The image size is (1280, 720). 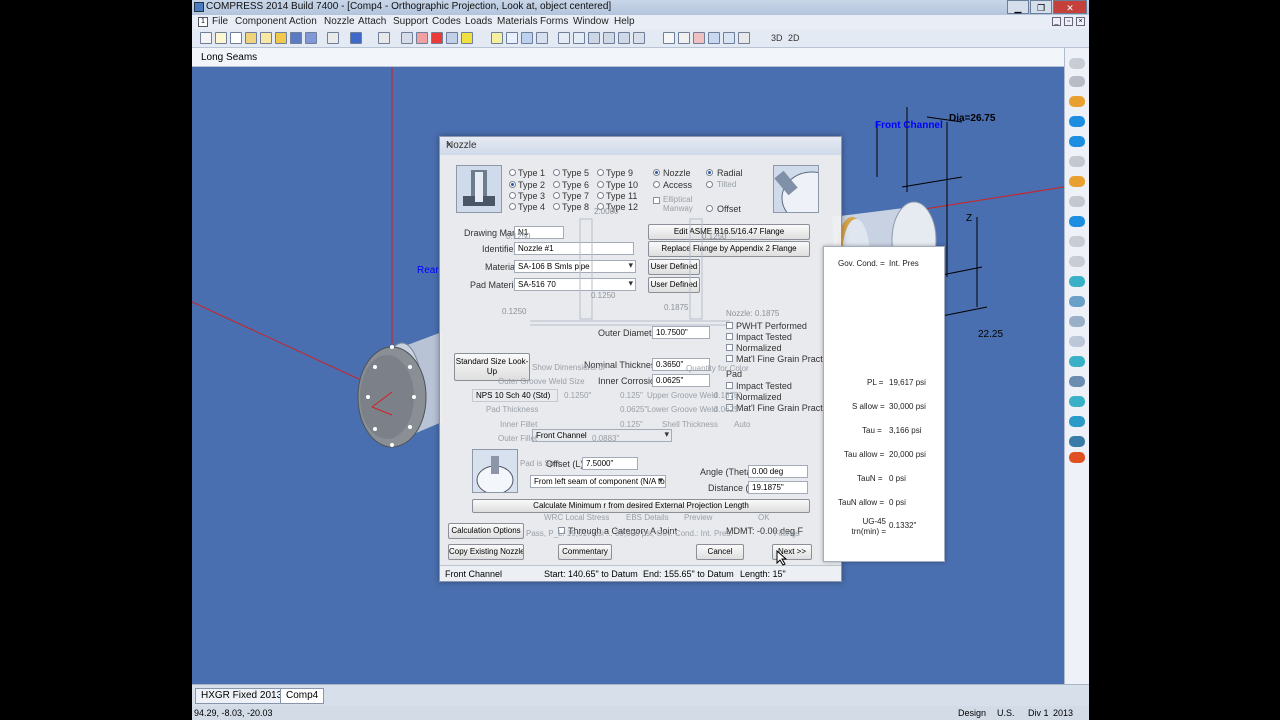 What do you see at coordinates (203, 22) in the screenshot?
I see `document-icon: 1` at bounding box center [203, 22].